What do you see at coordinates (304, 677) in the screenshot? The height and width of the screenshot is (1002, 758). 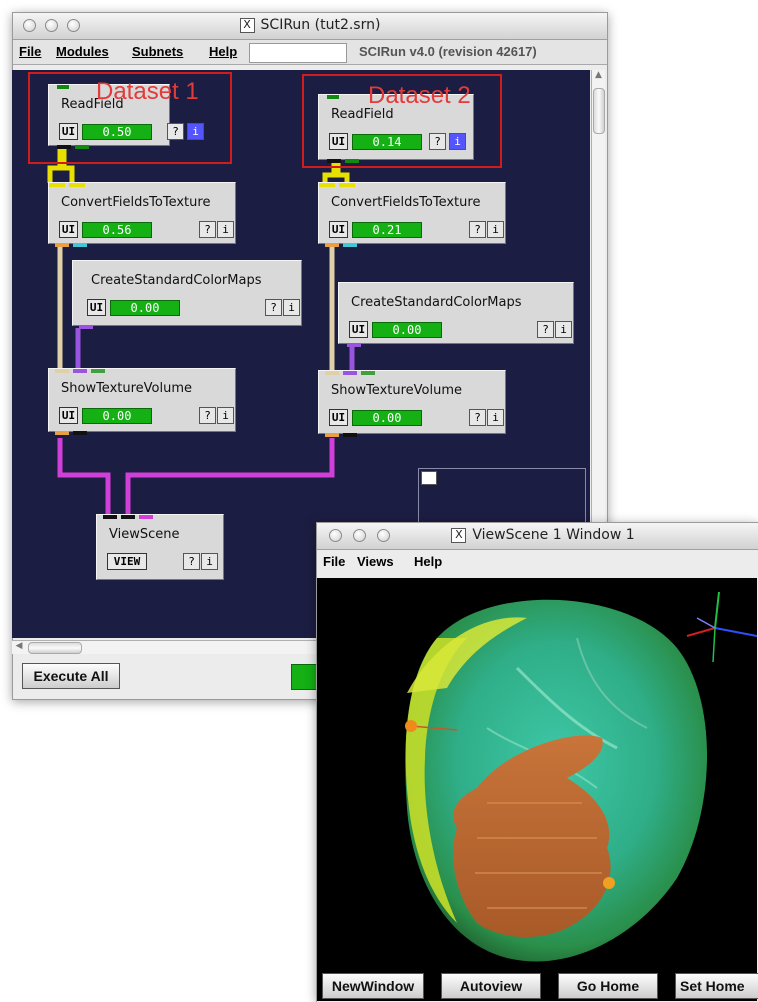 I see `execution-progress-indicator` at bounding box center [304, 677].